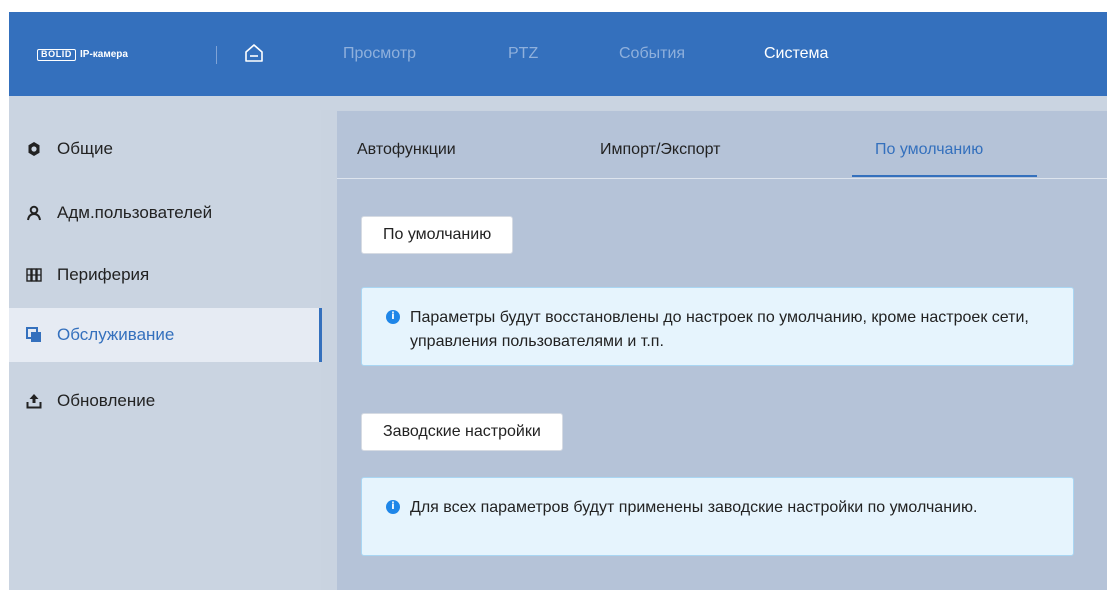 The image size is (1107, 590). What do you see at coordinates (164, 149) in the screenshot?
I see `sidebar-item-general: Общие` at bounding box center [164, 149].